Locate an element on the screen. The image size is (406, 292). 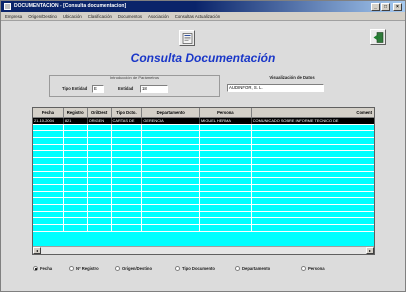
sort-tipo-documento-radio: Tipo Documento is located at coordinates (195, 268).